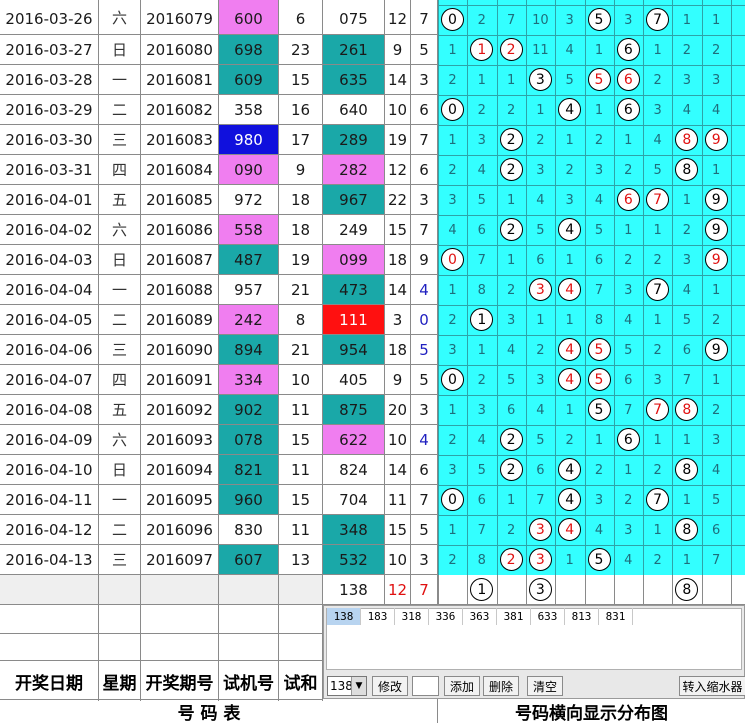 Image resolution: width=745 pixels, height=724 pixels. I want to click on cell-test: 242, so click(249, 320).